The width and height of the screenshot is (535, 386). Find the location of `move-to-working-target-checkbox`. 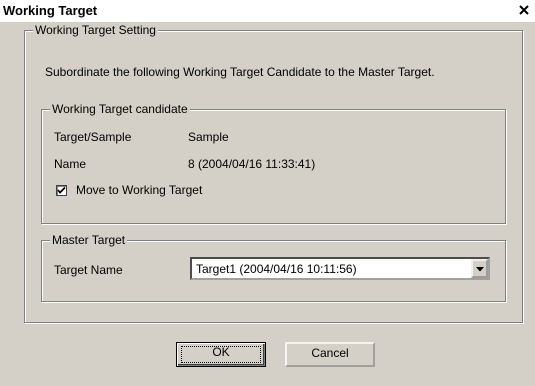

move-to-working-target-checkbox is located at coordinates (61, 190).